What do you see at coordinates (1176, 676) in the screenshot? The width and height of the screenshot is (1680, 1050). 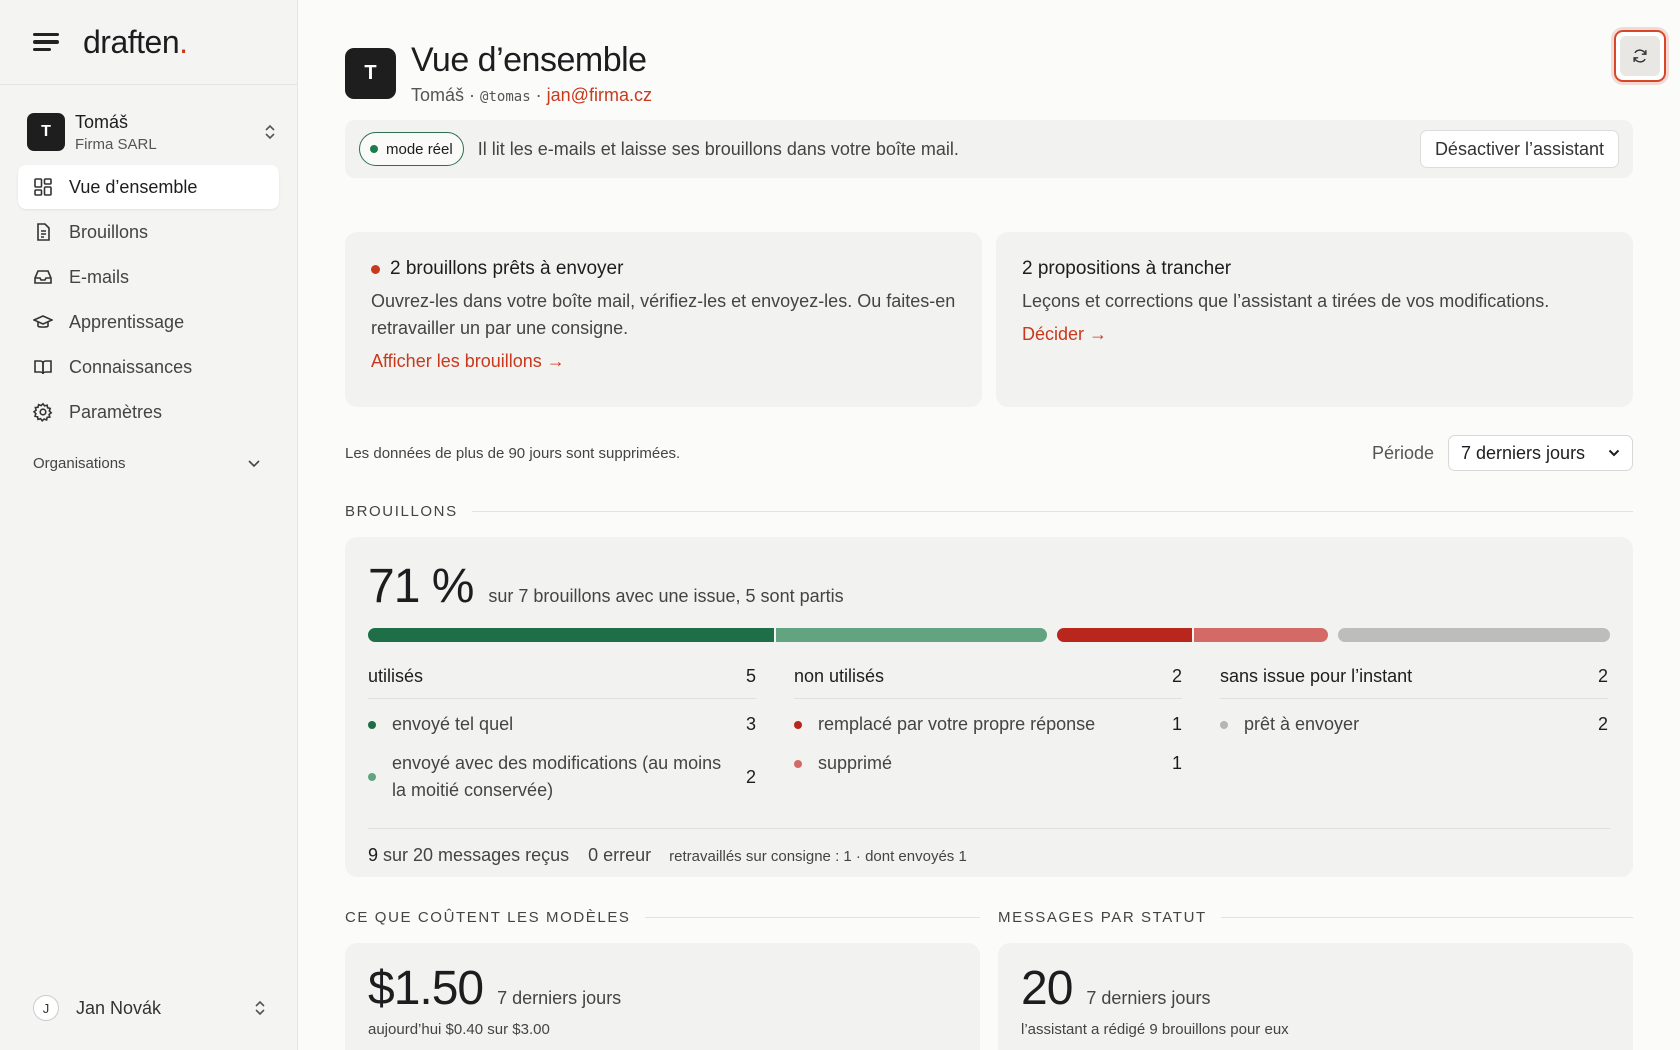 I see `column-count: 2` at bounding box center [1176, 676].